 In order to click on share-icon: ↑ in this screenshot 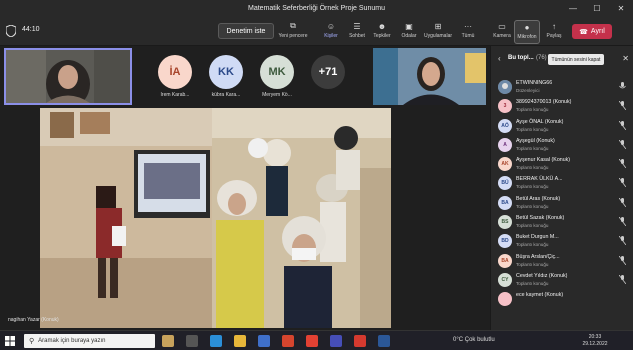, I will do `click(554, 26)`.